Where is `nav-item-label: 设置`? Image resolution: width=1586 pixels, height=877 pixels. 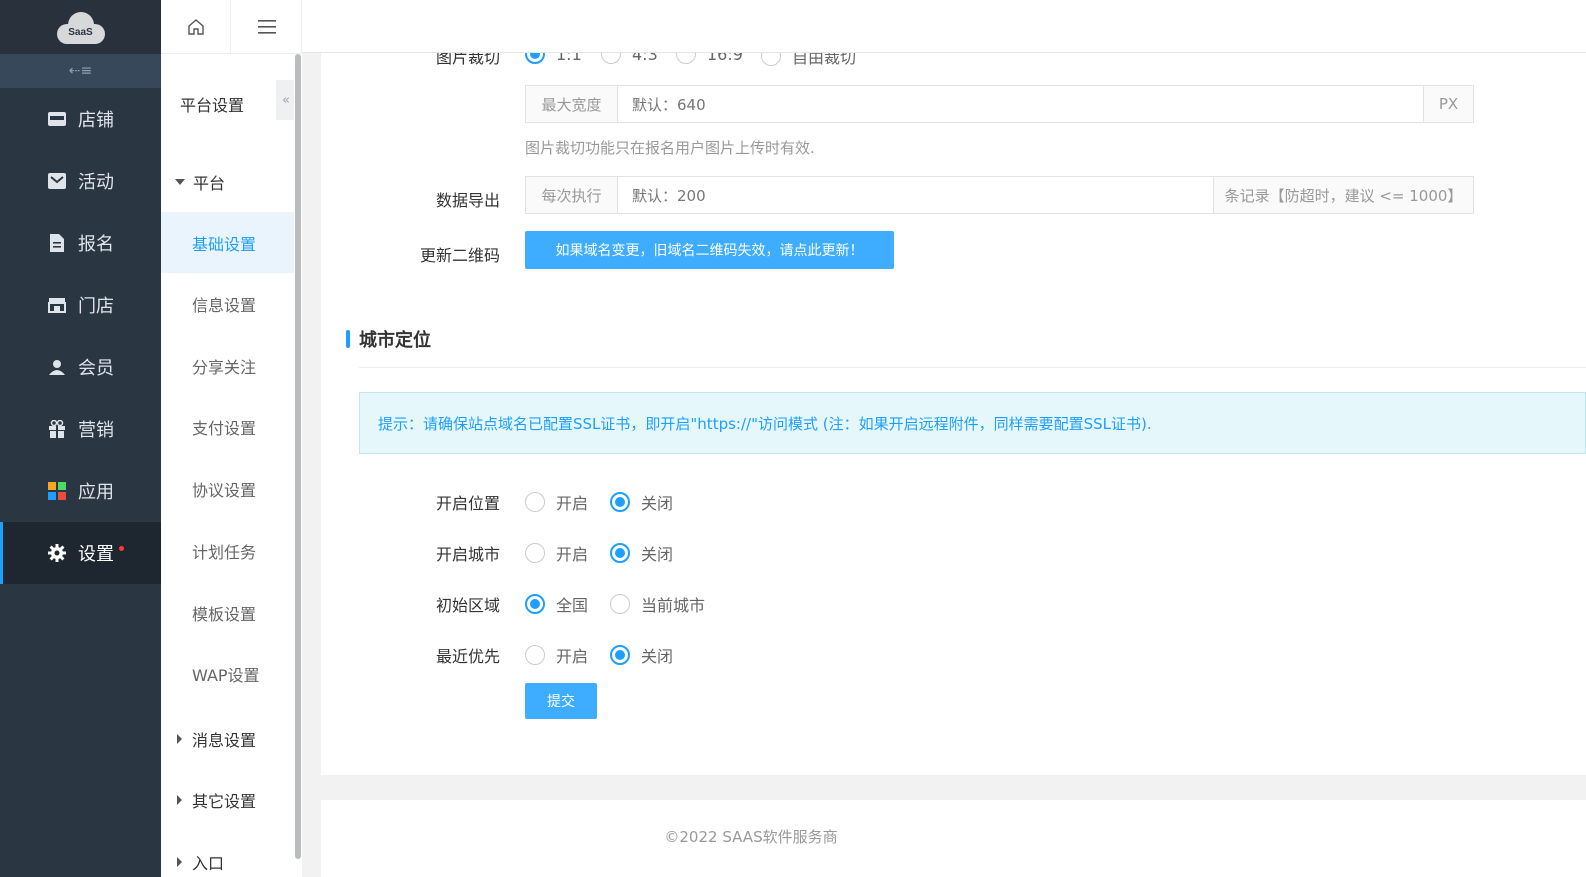 nav-item-label: 设置 is located at coordinates (96, 554).